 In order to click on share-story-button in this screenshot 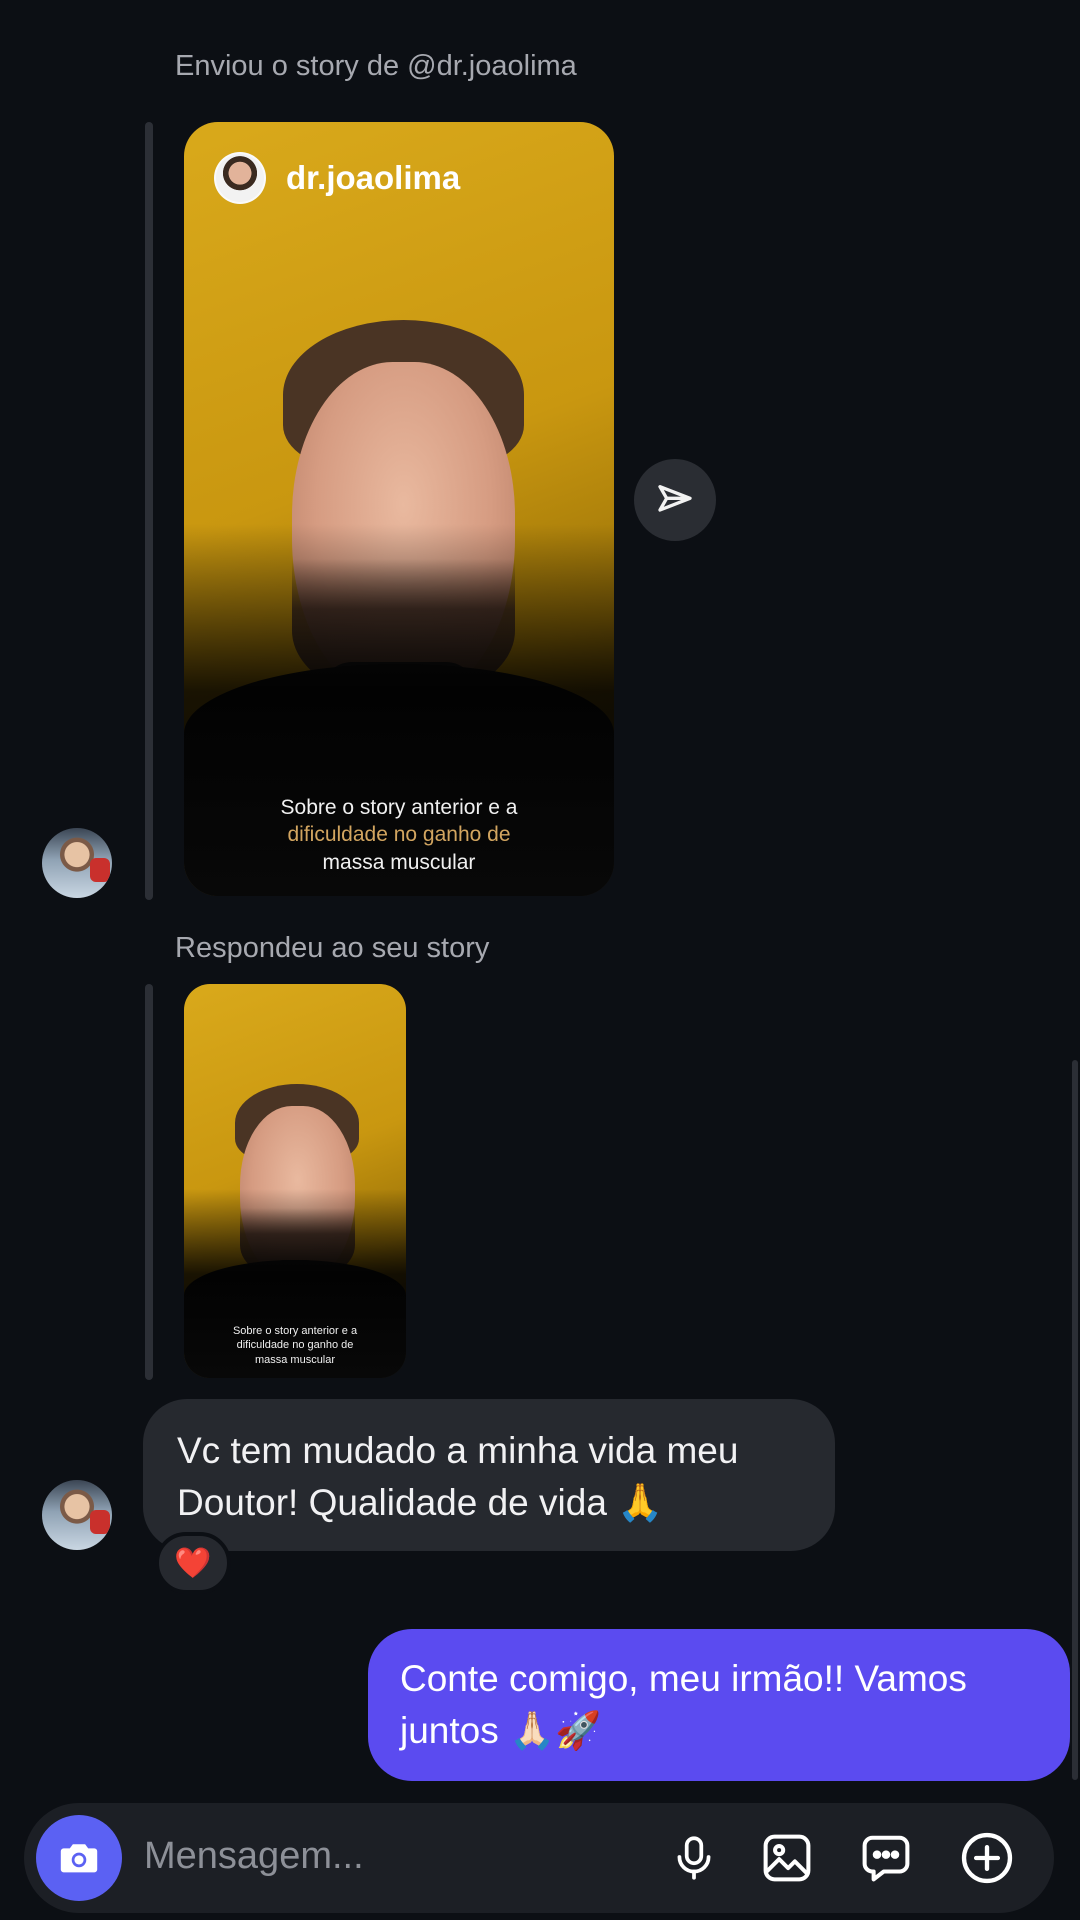, I will do `click(675, 500)`.